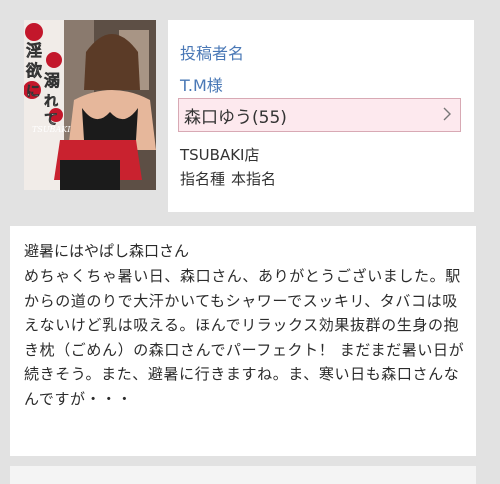 This screenshot has width=500, height=484. I want to click on nomination-type: 指名種 本指名, so click(228, 178).